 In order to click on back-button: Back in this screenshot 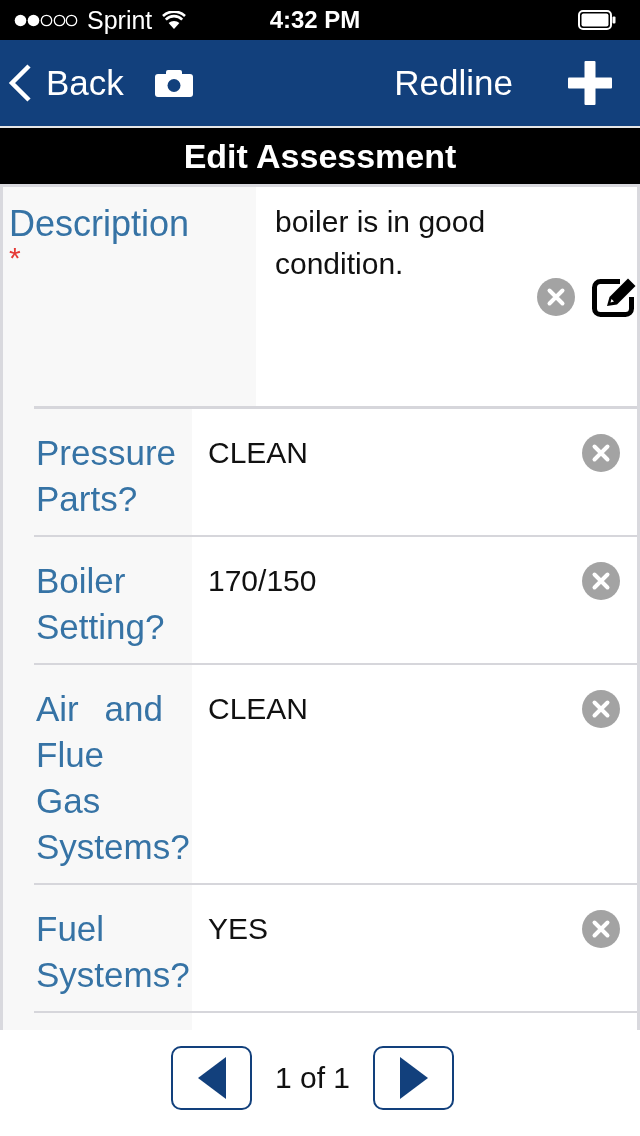, I will do `click(66, 83)`.